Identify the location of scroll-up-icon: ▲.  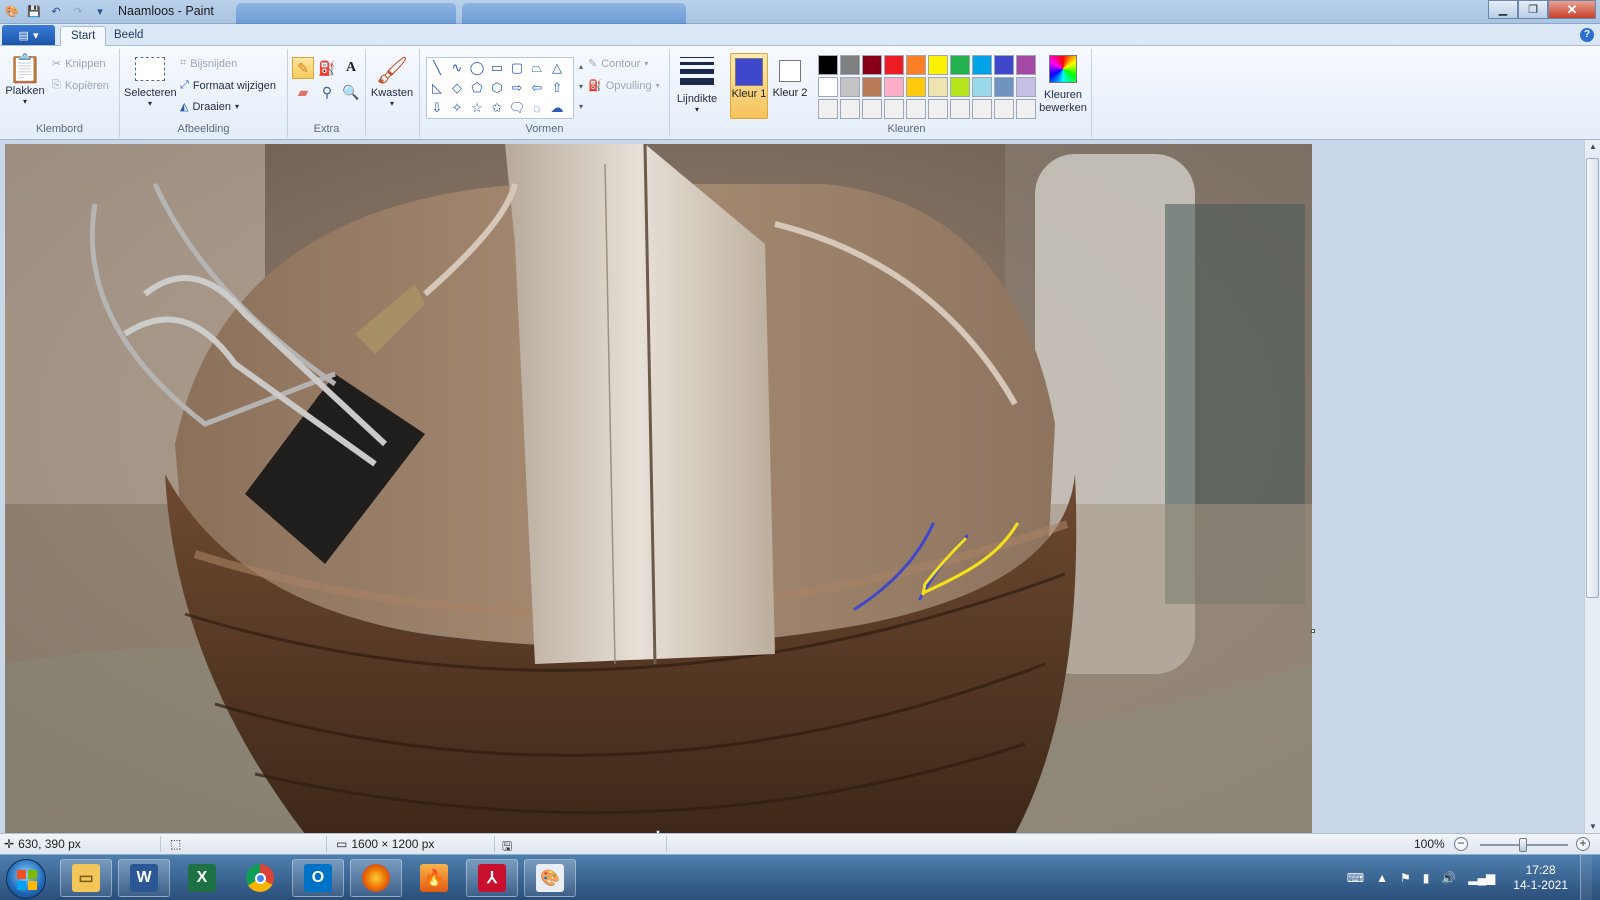
(1592, 146).